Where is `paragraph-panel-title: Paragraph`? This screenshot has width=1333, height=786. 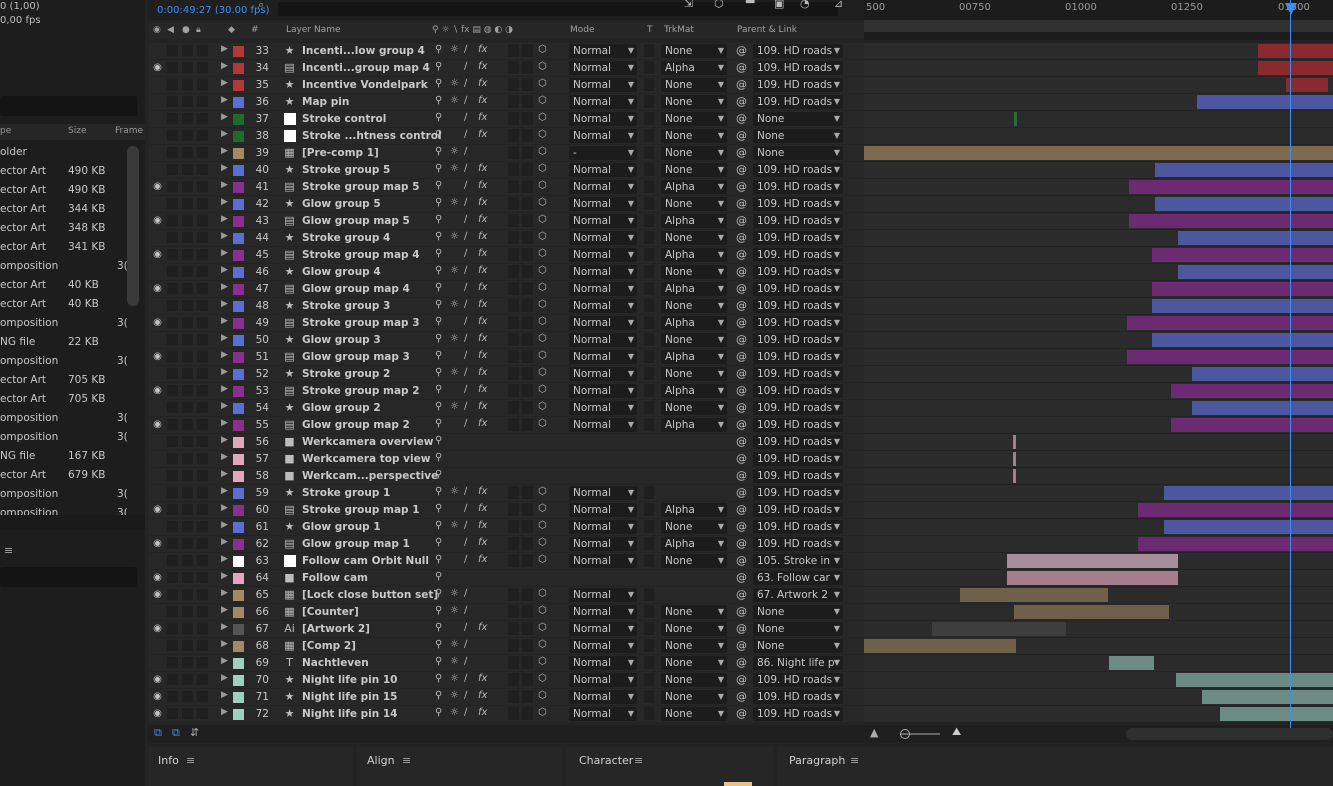
paragraph-panel-title: Paragraph is located at coordinates (817, 760).